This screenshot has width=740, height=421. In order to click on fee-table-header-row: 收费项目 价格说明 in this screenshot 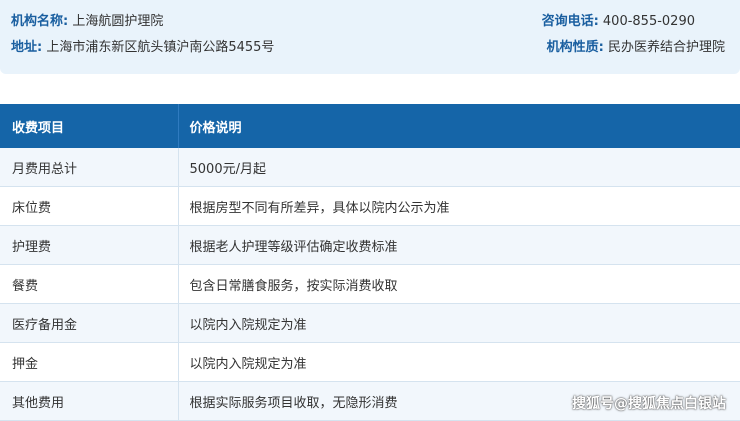, I will do `click(370, 126)`.